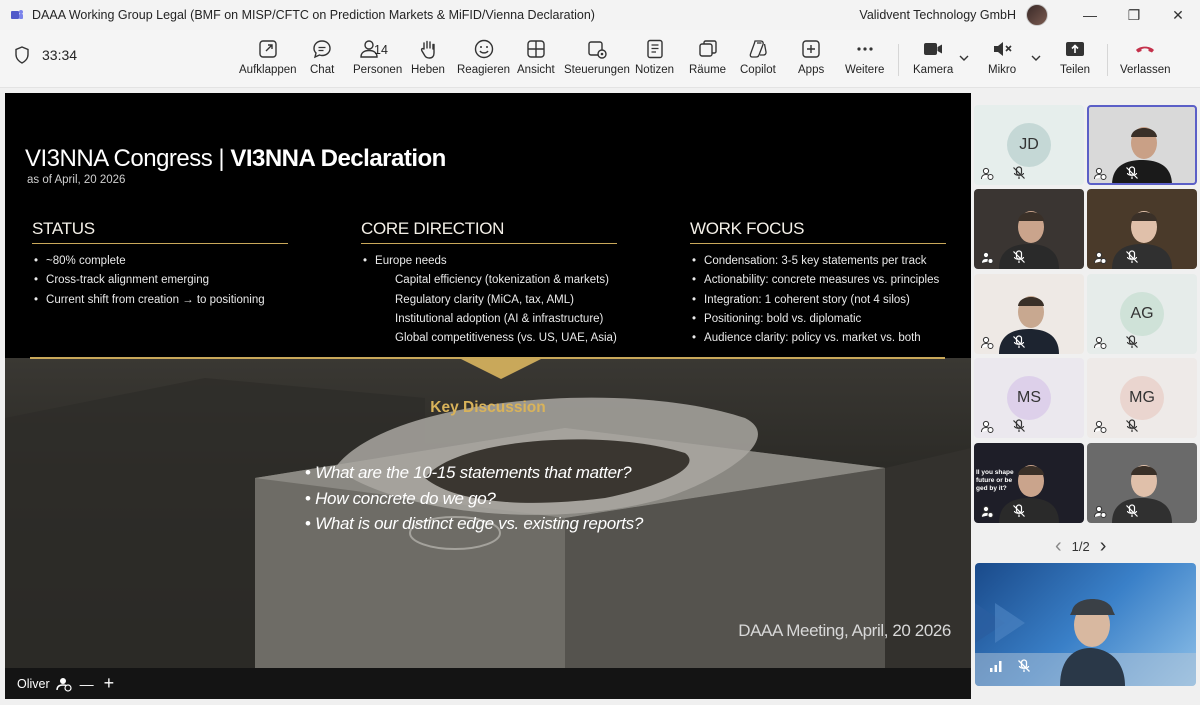  What do you see at coordinates (865, 49) in the screenshot?
I see `more-icon` at bounding box center [865, 49].